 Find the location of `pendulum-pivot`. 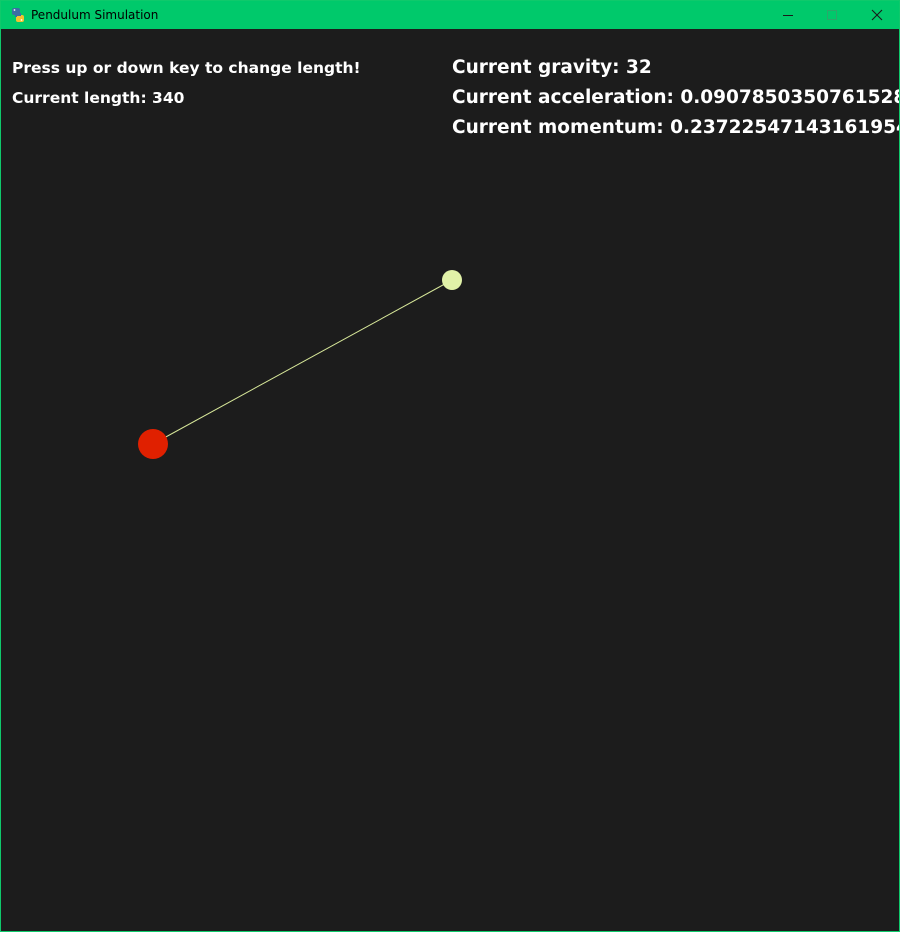

pendulum-pivot is located at coordinates (452, 280).